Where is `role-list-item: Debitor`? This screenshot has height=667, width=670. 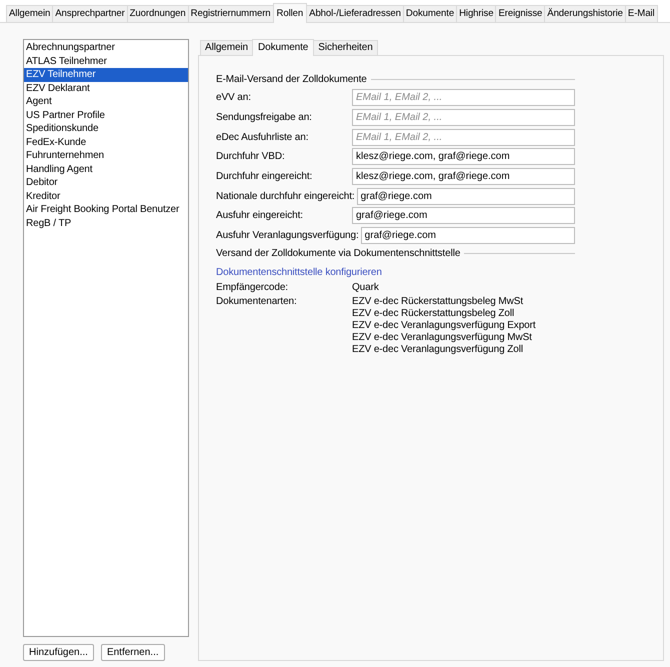 role-list-item: Debitor is located at coordinates (106, 183).